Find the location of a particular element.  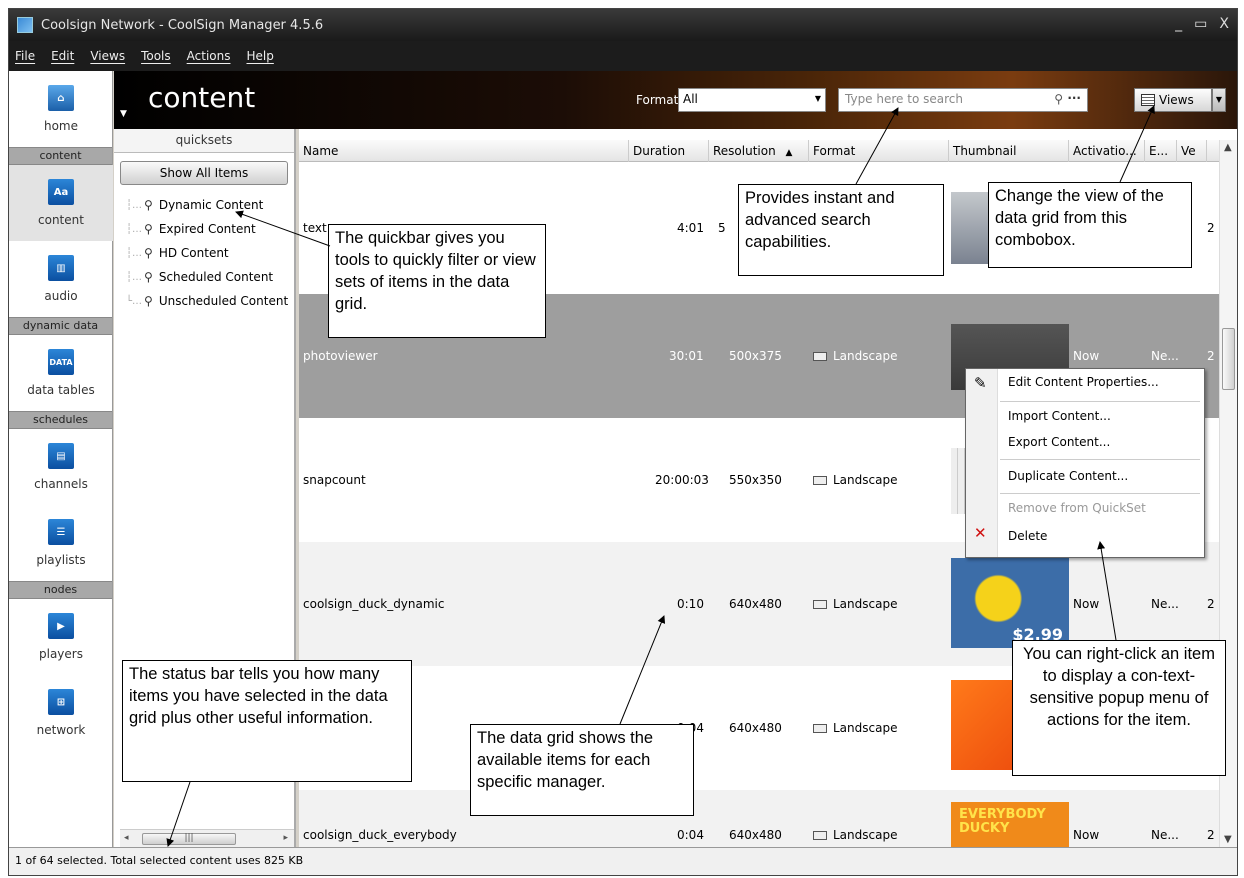

menu-tools: Tools is located at coordinates (156, 56).